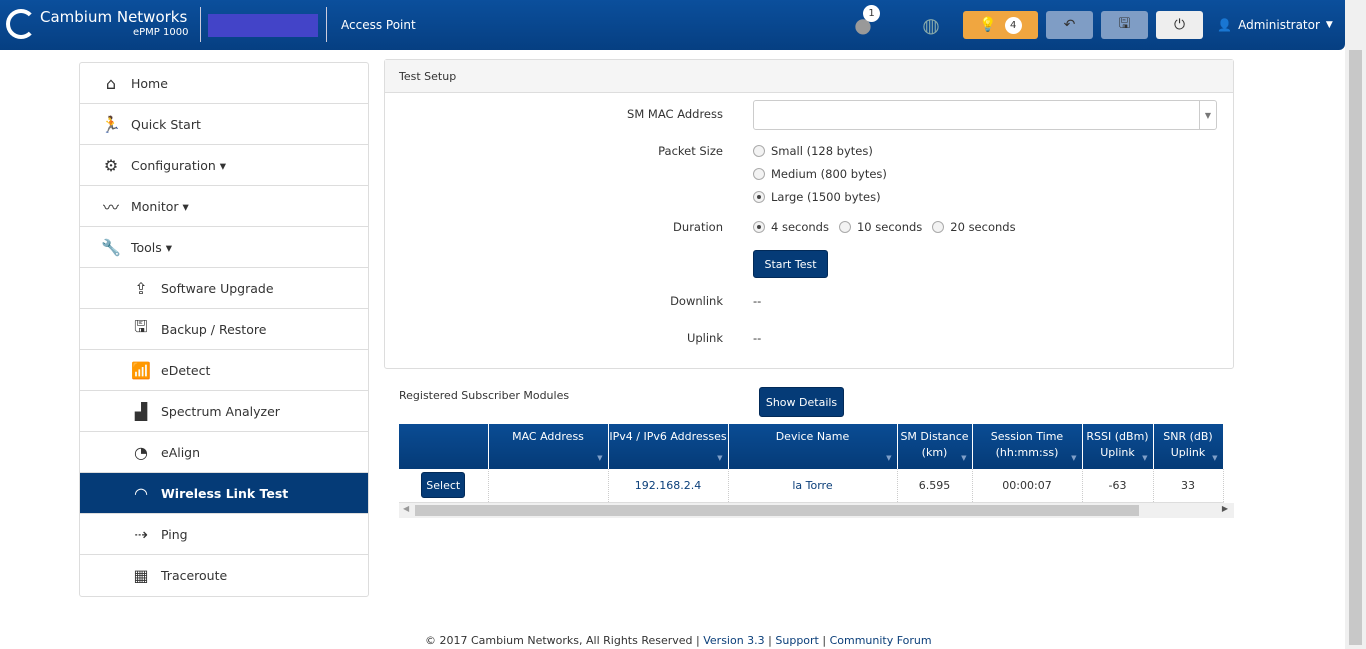  I want to click on user-menu: 👤 Administrator ▼, so click(1275, 25).